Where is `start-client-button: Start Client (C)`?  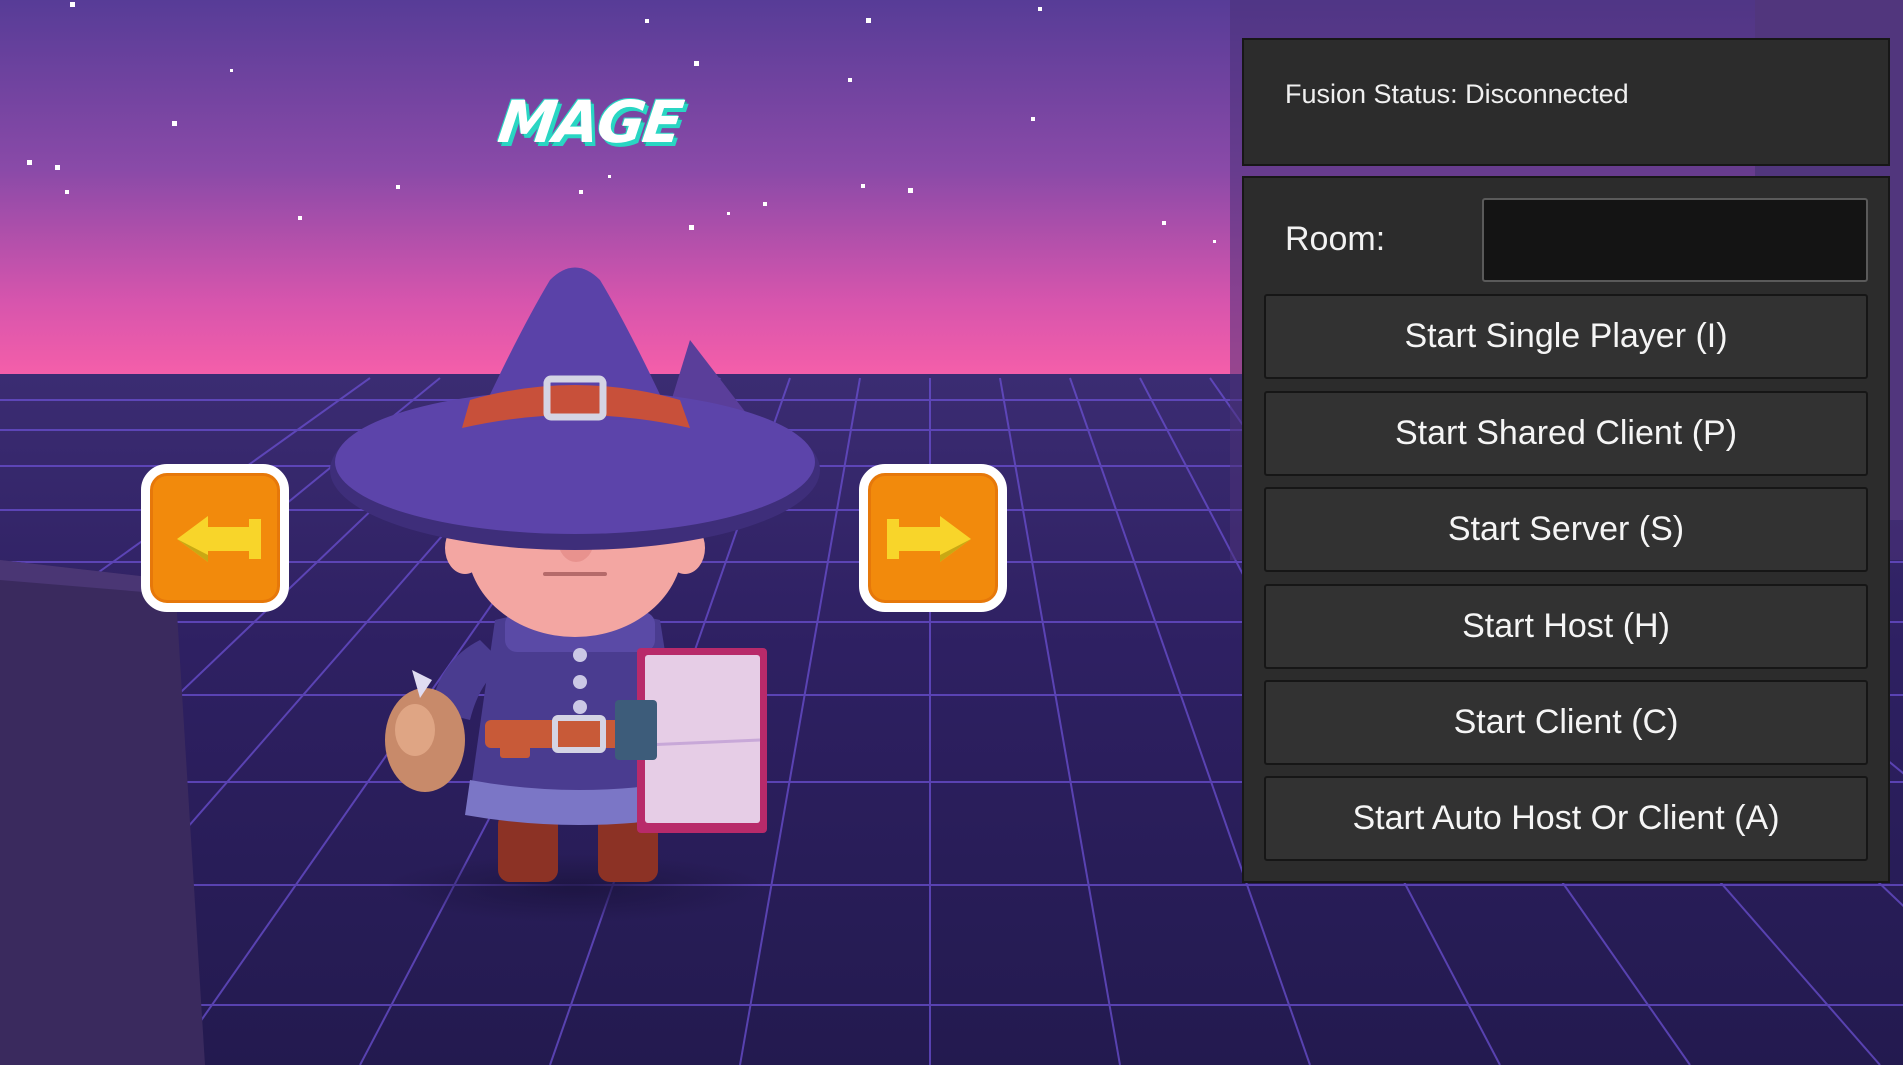
start-client-button: Start Client (C) is located at coordinates (1566, 722).